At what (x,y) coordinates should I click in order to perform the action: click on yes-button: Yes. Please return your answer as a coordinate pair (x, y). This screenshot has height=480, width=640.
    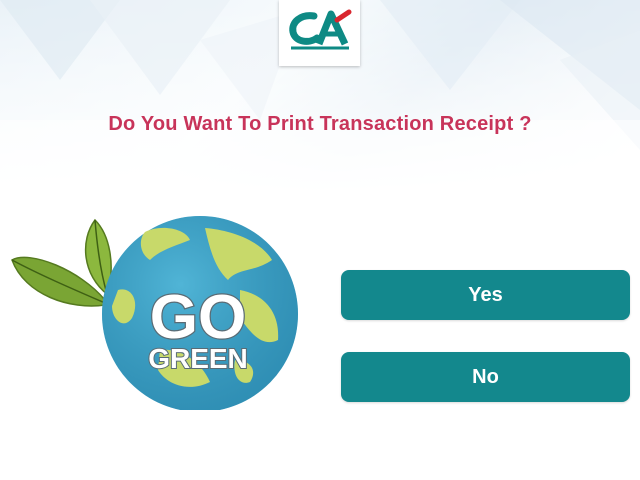
    Looking at the image, I should click on (485, 295).